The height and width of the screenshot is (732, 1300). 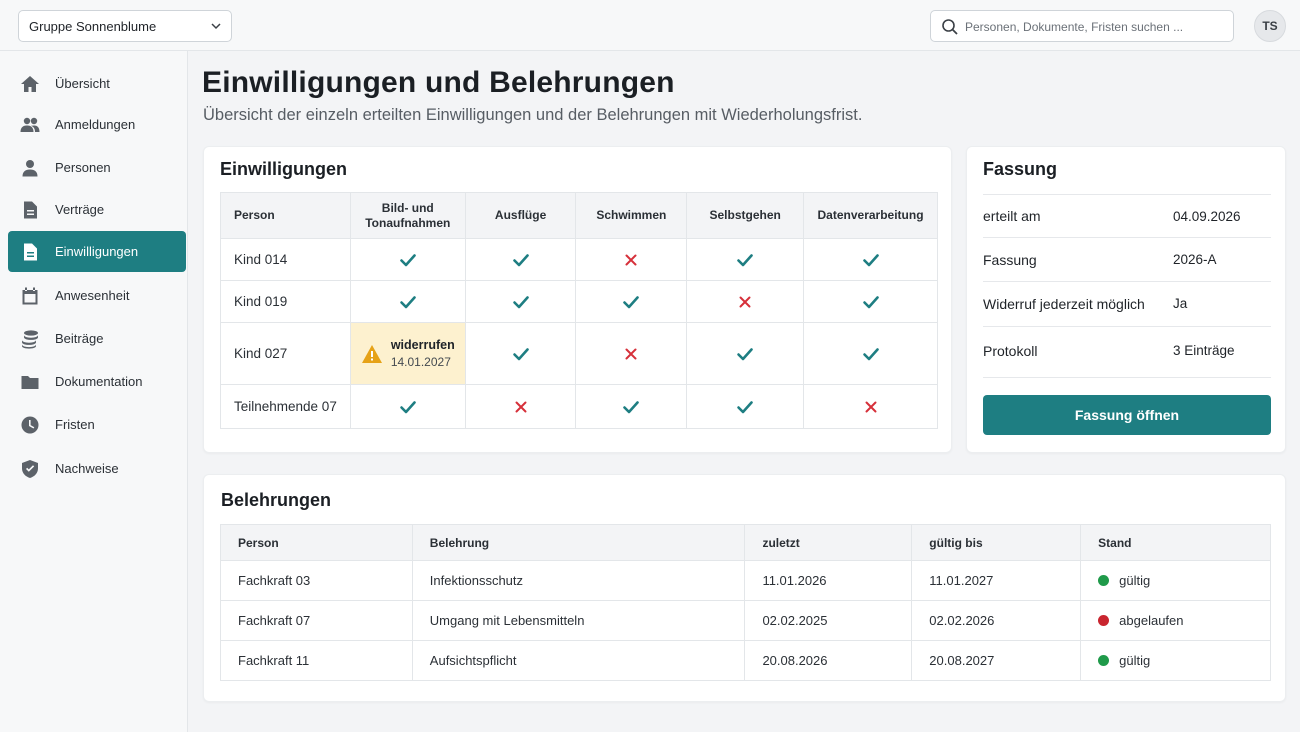 I want to click on coins-icon, so click(x=30, y=339).